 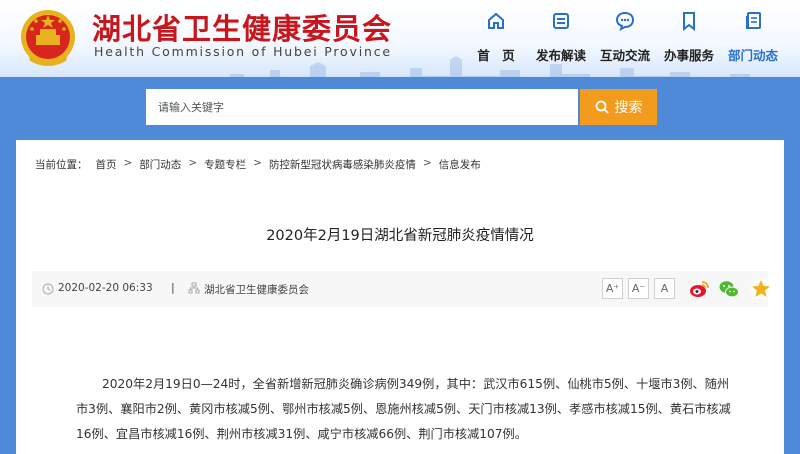 I want to click on breadcrumb-info-release: 信息发布, so click(x=460, y=164).